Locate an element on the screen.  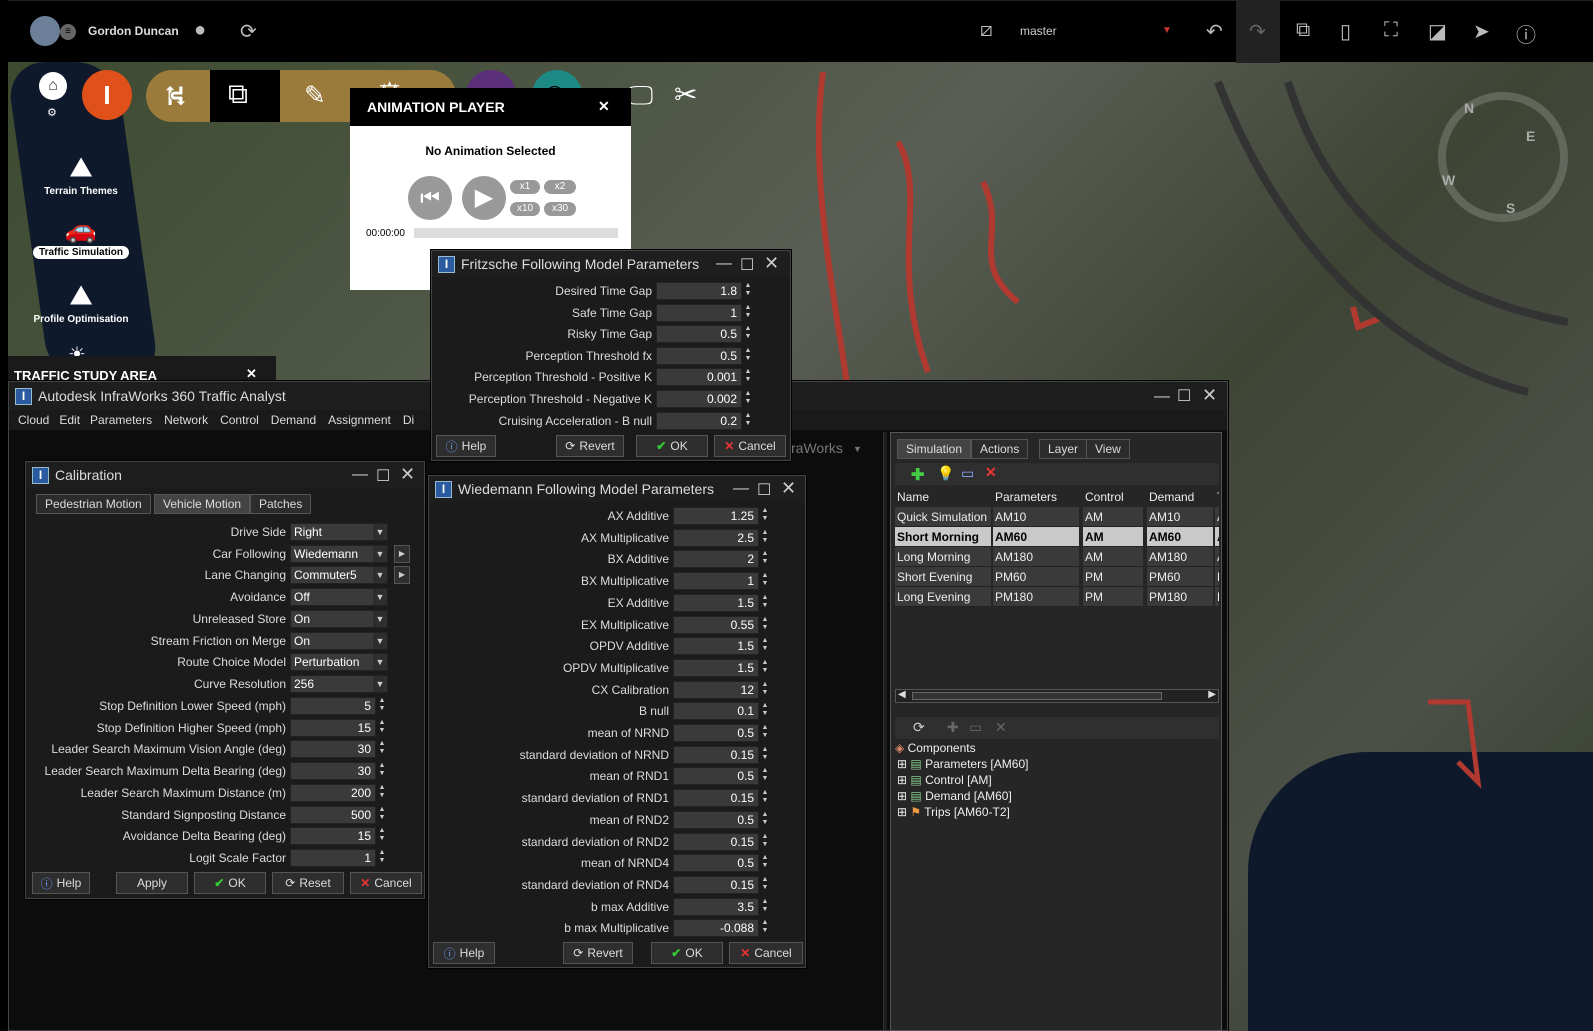
tab-actions: Actions is located at coordinates (1000, 449).